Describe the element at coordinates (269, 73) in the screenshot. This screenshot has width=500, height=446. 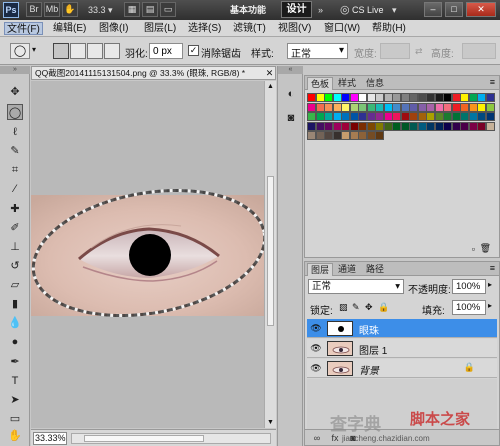
I see `close-document-icon: ✕` at that location.